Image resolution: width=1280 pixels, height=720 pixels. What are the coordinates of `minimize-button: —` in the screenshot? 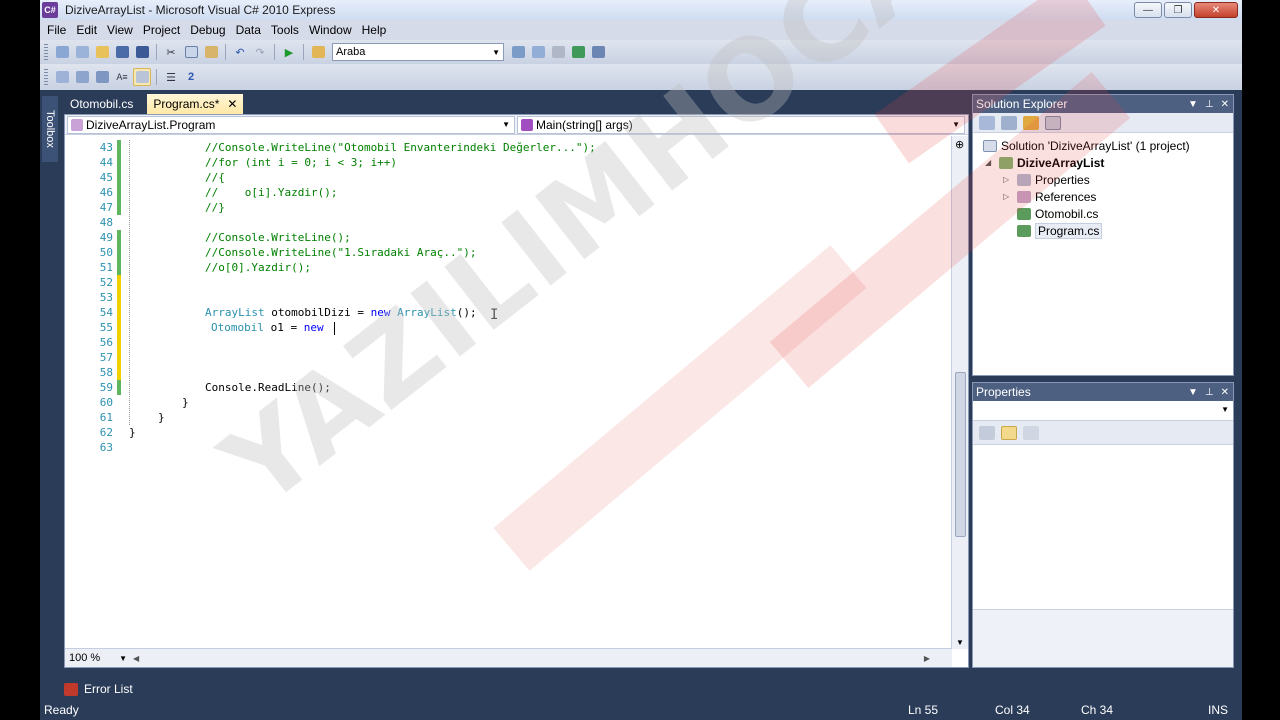 It's located at (1148, 10).